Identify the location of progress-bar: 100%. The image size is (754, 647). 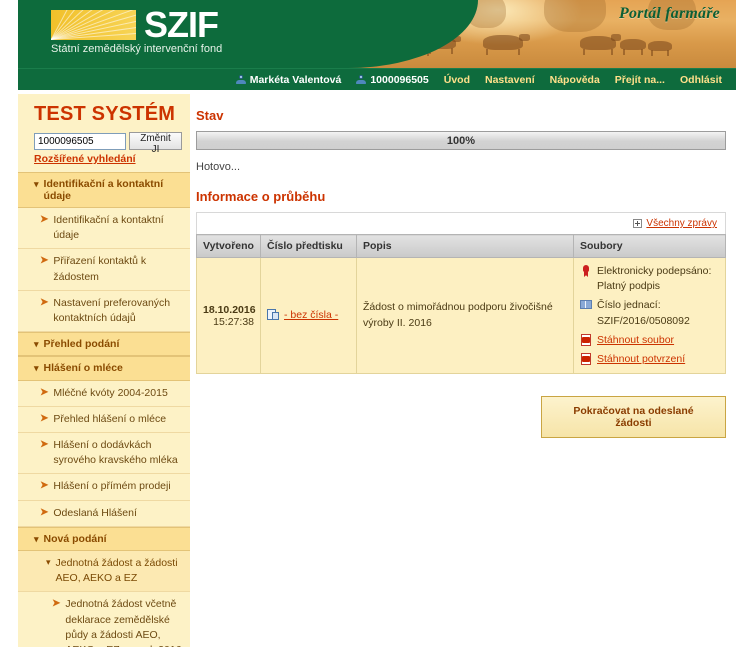
(461, 140).